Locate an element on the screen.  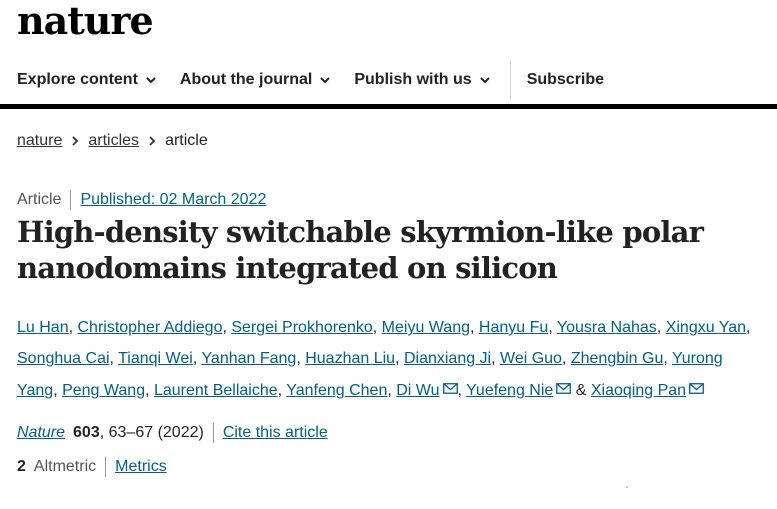
volume: 603 is located at coordinates (86, 432).